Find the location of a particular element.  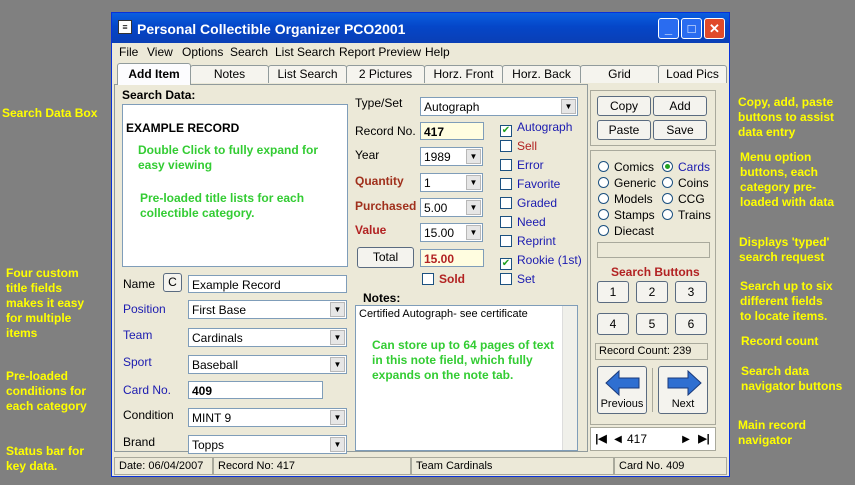

tab-load-pics: Load Pics is located at coordinates (692, 74).